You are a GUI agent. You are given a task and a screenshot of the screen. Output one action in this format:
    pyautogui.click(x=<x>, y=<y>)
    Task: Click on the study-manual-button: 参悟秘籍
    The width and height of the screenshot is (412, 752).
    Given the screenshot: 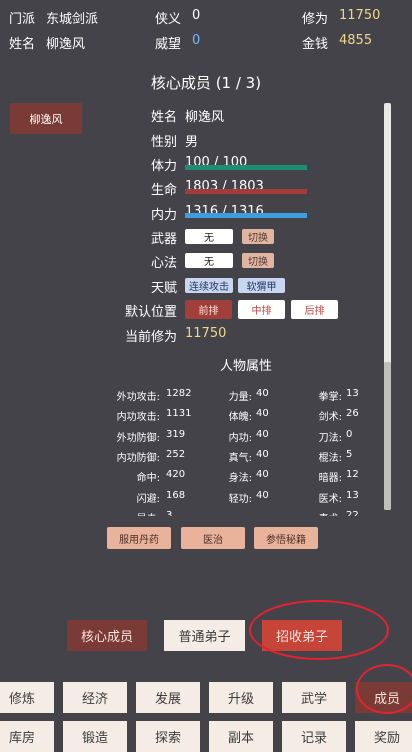 What is the action you would take?
    pyautogui.click(x=286, y=538)
    